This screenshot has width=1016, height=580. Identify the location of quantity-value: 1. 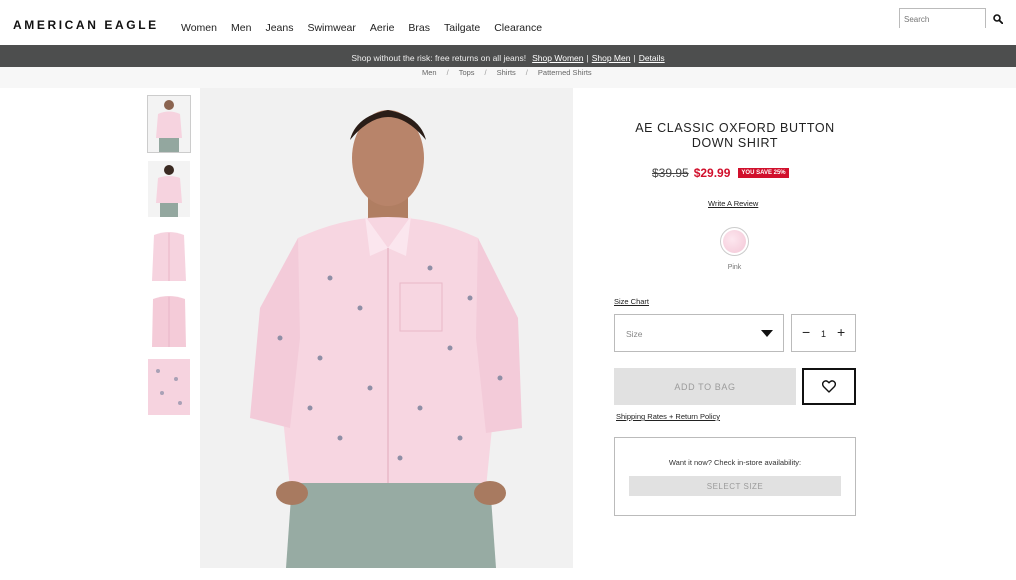
(823, 334).